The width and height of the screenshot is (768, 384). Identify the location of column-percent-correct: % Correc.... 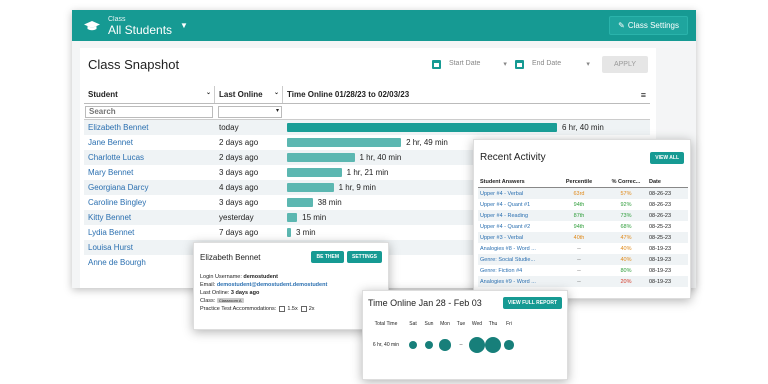
(626, 182).